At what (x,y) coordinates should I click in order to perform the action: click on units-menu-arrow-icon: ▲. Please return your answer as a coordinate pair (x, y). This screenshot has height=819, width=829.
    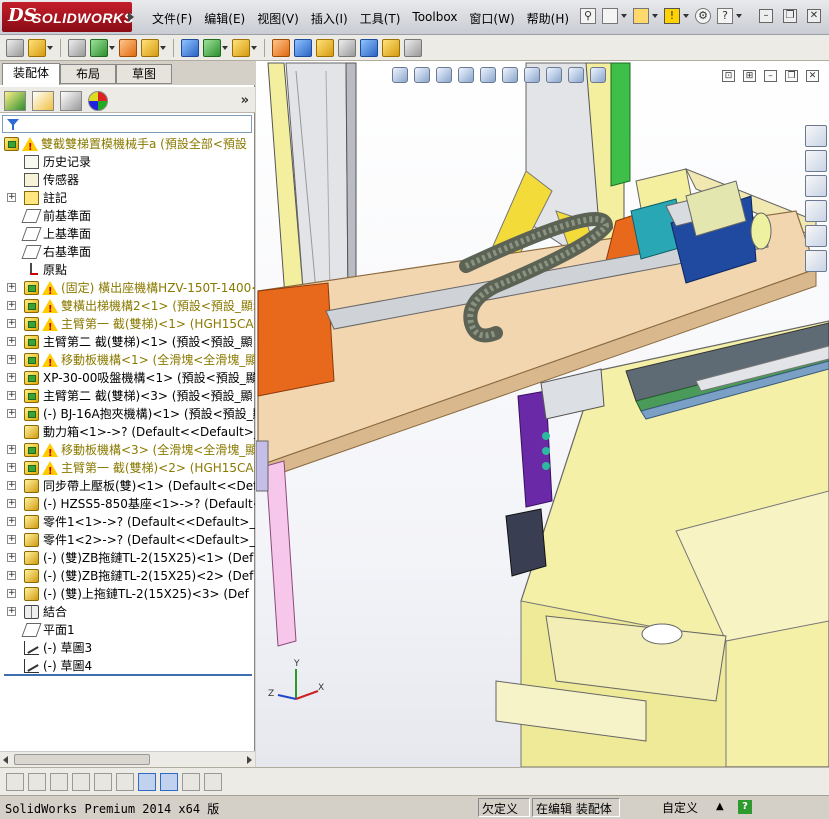
    Looking at the image, I should click on (720, 806).